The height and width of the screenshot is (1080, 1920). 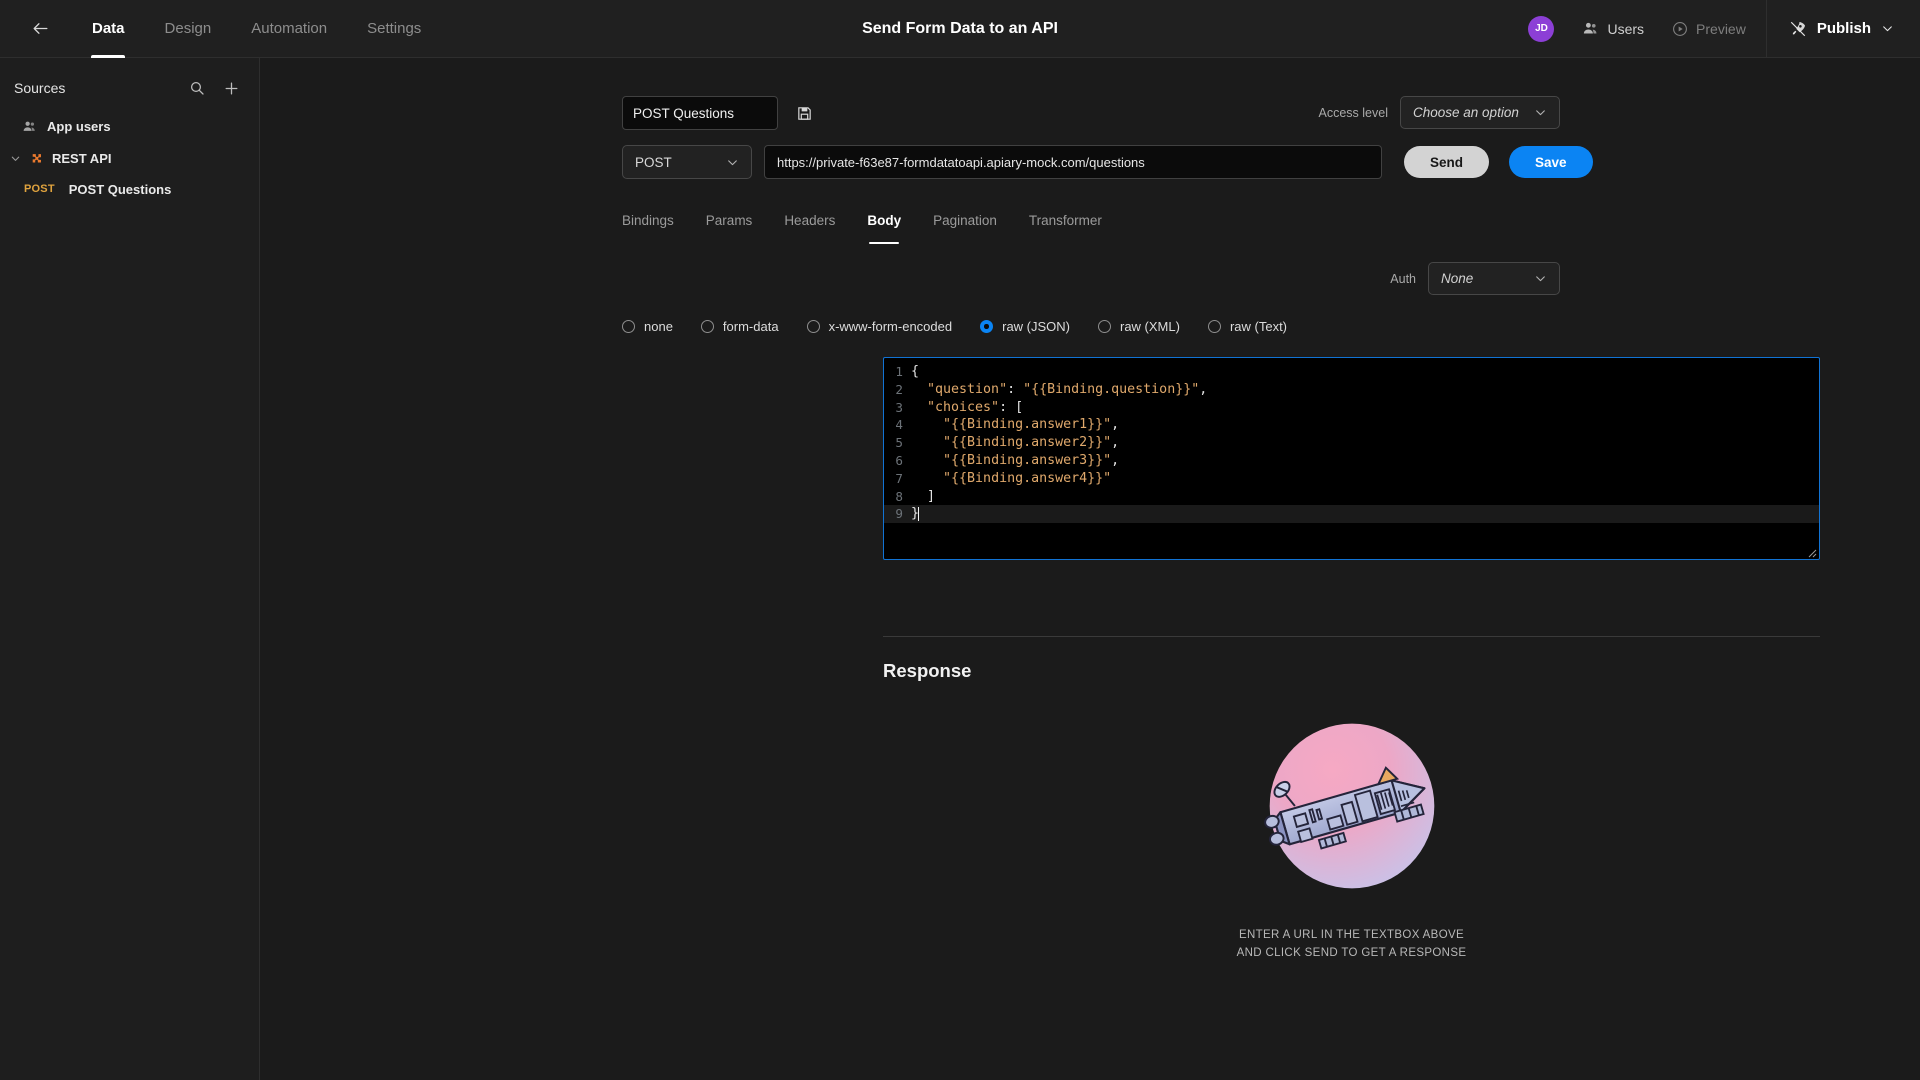 What do you see at coordinates (1494, 278) in the screenshot?
I see `auth-select: None` at bounding box center [1494, 278].